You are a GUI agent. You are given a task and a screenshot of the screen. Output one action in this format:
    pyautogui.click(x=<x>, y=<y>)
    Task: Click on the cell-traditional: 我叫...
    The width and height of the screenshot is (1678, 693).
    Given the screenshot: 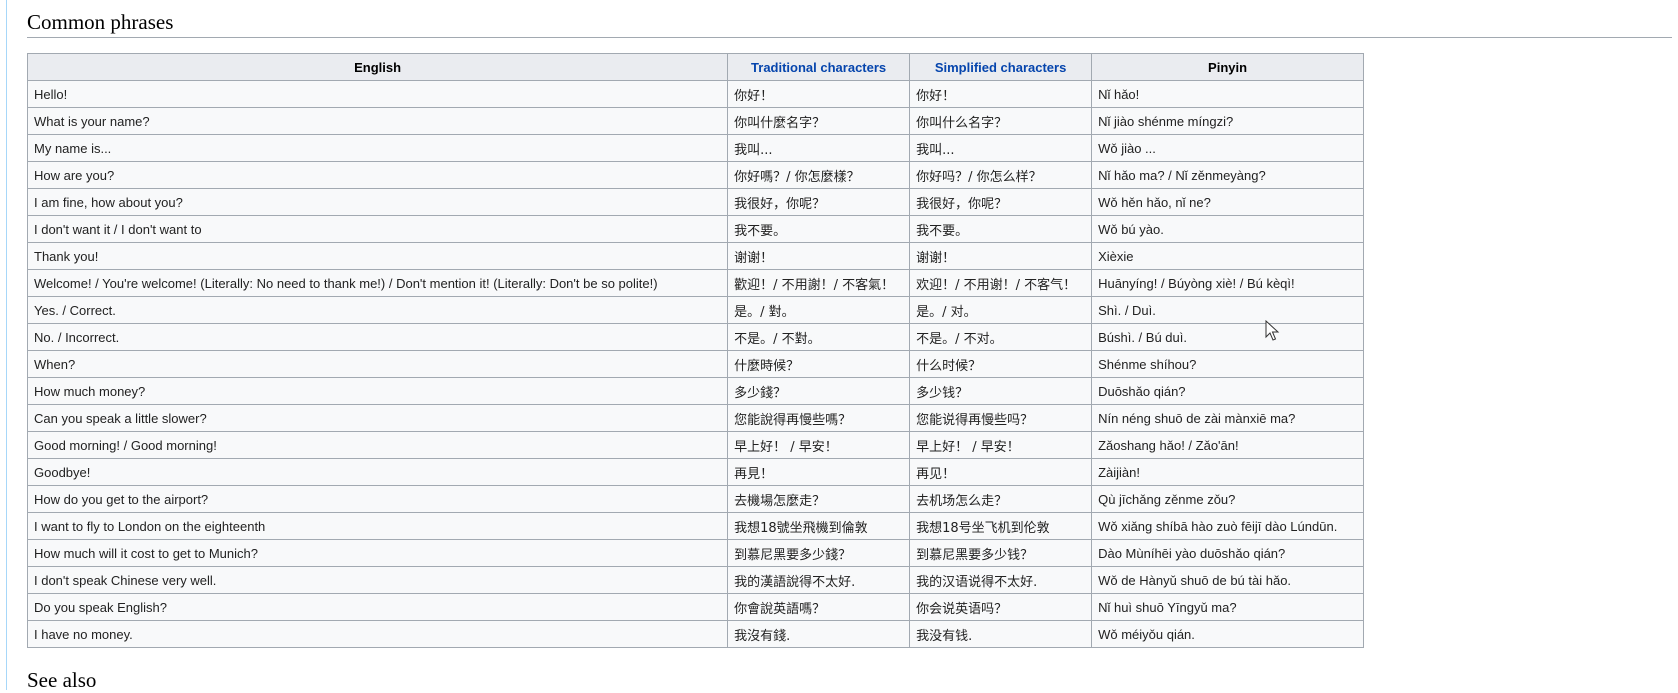 What is the action you would take?
    pyautogui.click(x=819, y=148)
    